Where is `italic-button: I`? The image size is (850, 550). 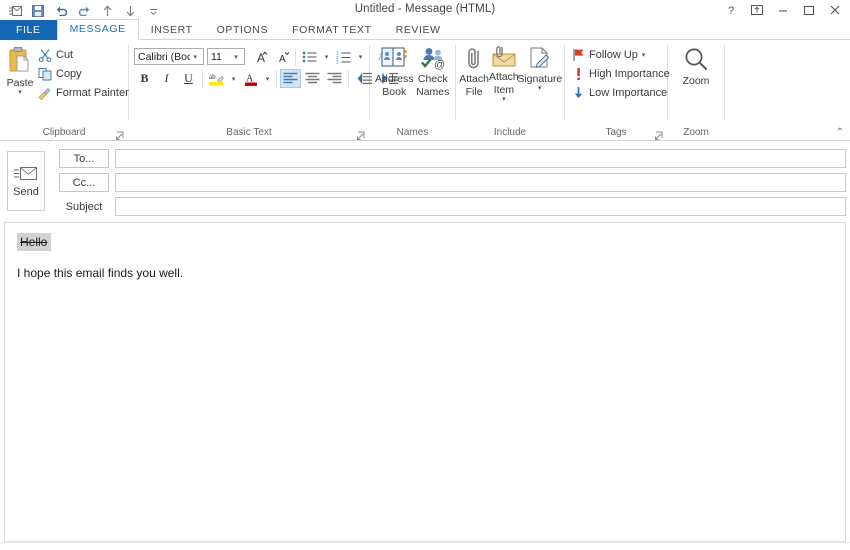 italic-button: I is located at coordinates (166, 78).